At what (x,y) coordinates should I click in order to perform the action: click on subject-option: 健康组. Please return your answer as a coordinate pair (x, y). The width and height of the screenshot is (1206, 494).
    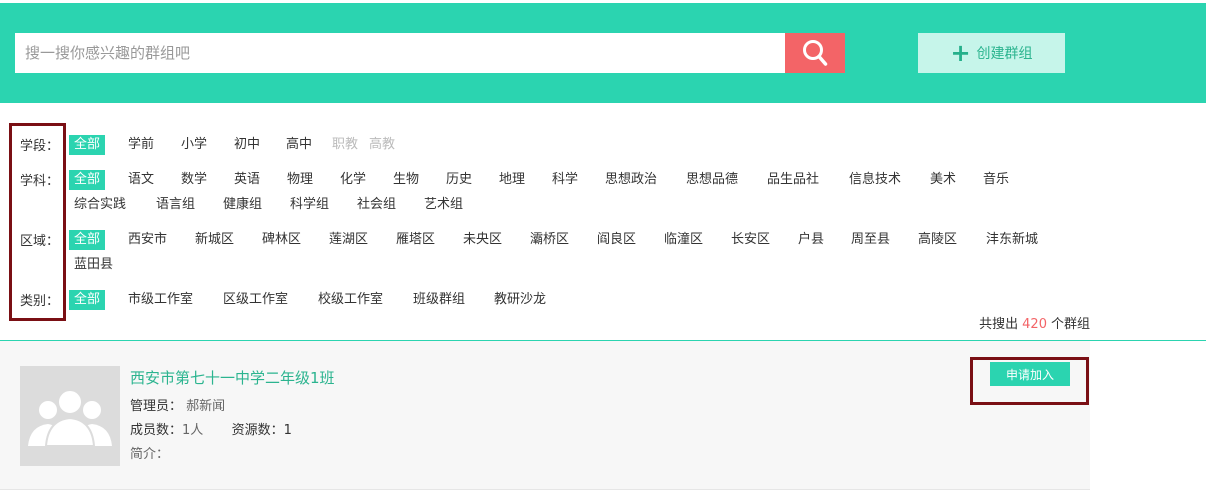
    Looking at the image, I should click on (242, 205).